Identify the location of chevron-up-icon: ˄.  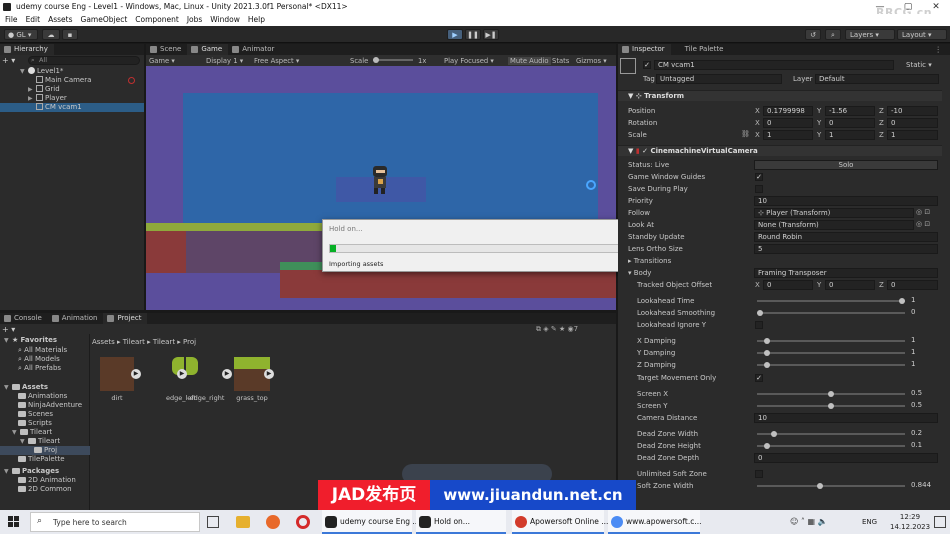
(803, 521).